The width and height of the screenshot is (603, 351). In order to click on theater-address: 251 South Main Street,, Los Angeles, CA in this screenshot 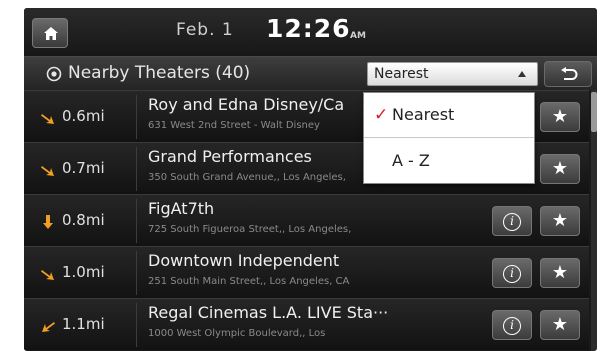, I will do `click(249, 281)`.